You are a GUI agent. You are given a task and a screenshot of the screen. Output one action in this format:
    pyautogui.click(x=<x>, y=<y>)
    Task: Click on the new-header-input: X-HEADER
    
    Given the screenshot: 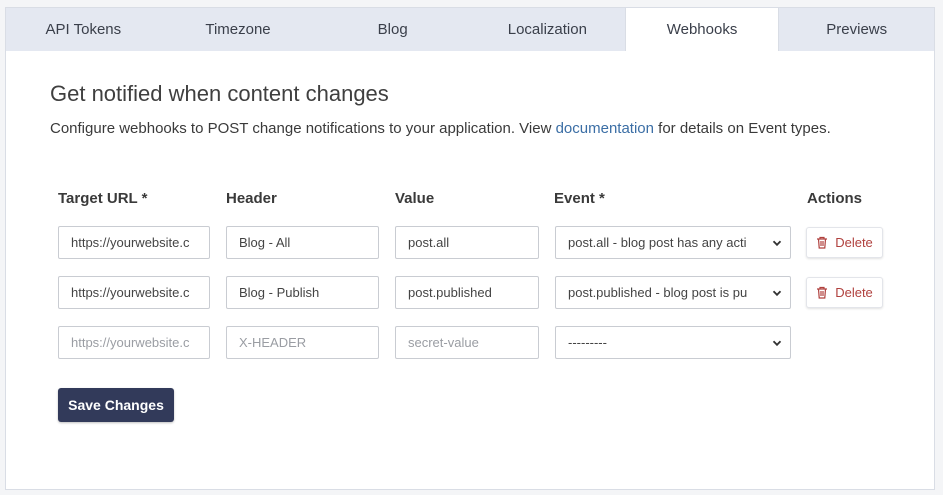 What is the action you would take?
    pyautogui.click(x=302, y=342)
    